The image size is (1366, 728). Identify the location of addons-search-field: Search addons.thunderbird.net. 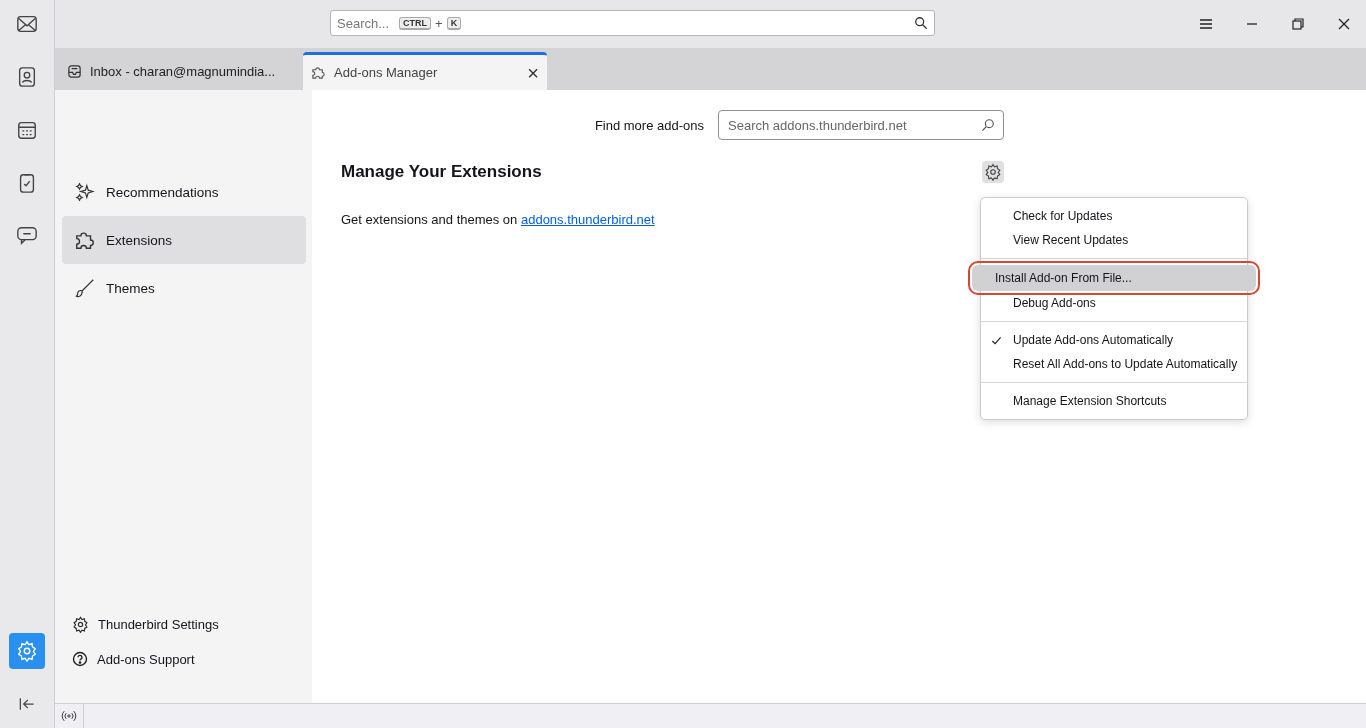
(861, 125).